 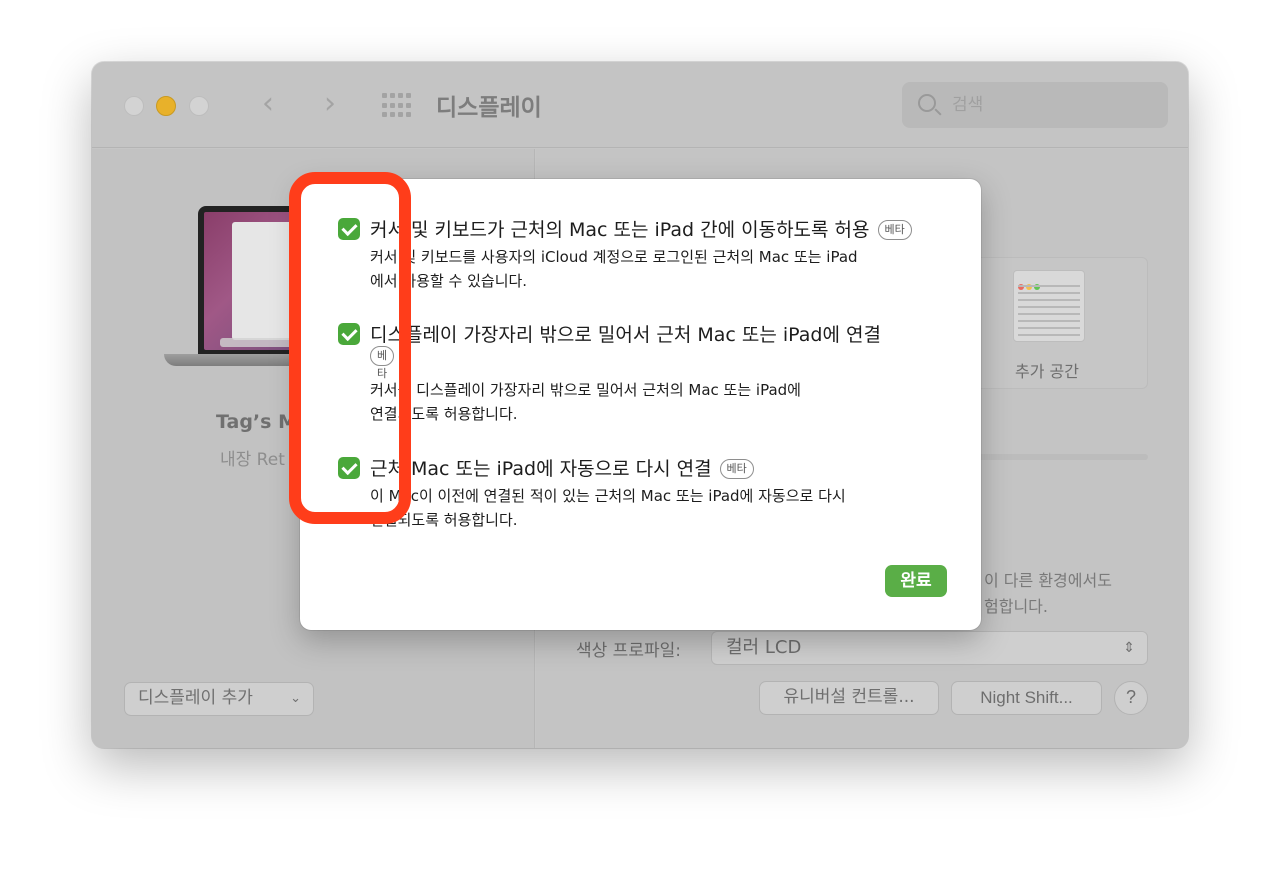 What do you see at coordinates (134, 106) in the screenshot?
I see `close-window-button` at bounding box center [134, 106].